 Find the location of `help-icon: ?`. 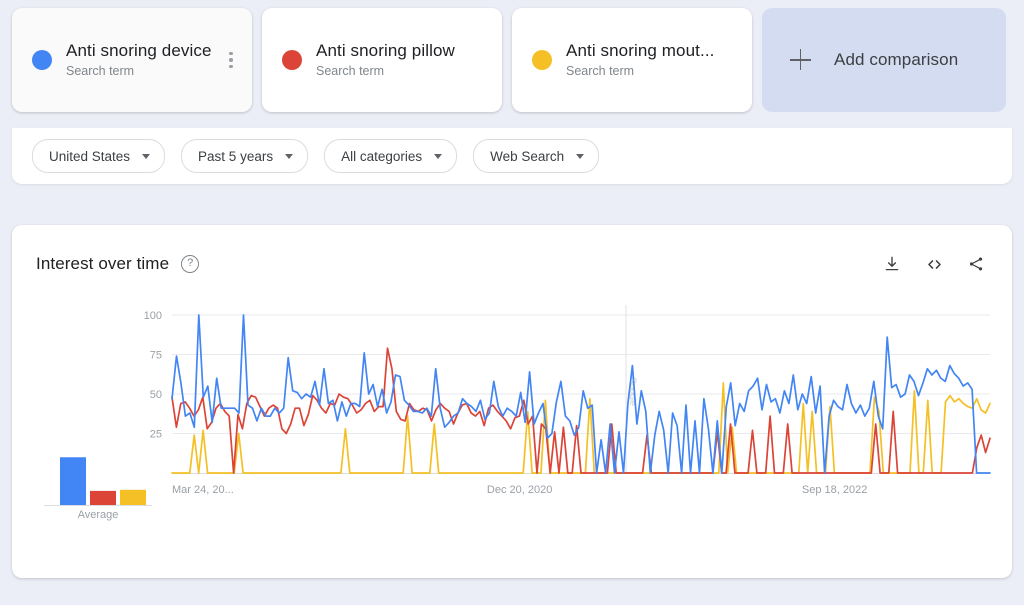

help-icon: ? is located at coordinates (190, 264).